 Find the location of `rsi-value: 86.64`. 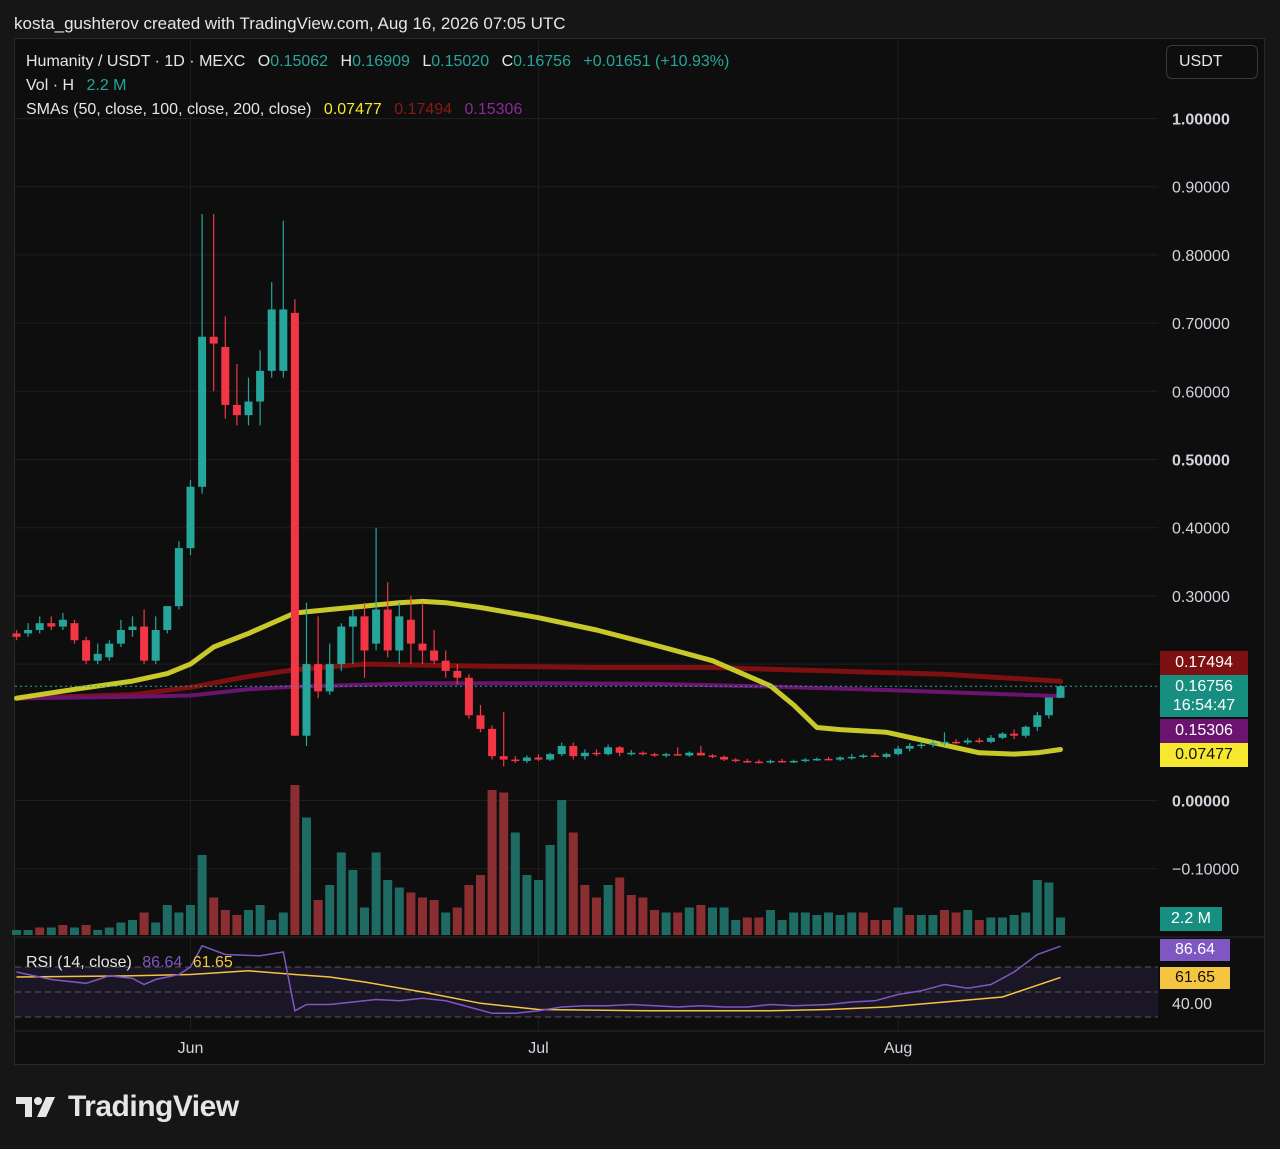

rsi-value: 86.64 is located at coordinates (162, 962).